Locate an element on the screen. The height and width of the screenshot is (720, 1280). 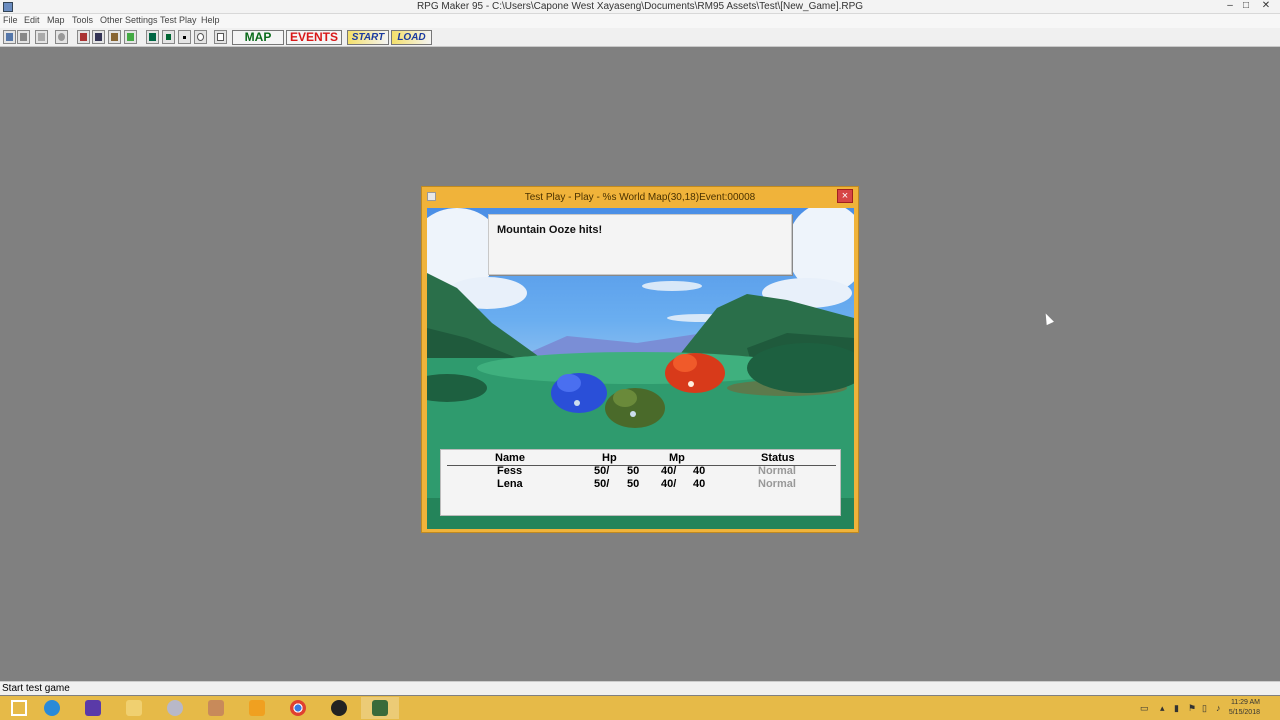
party-member-name: Lena is located at coordinates (510, 484).